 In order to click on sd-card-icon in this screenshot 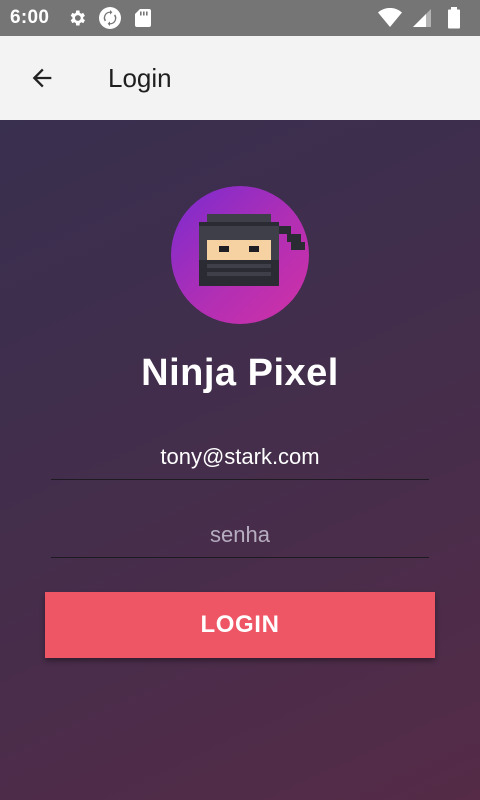, I will do `click(143, 18)`.